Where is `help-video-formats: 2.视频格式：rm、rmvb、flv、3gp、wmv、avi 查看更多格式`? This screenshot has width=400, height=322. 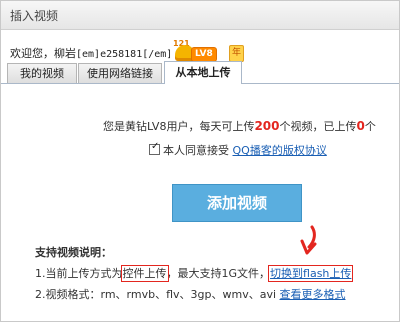
help-video-formats: 2.视频格式：rm、rmvb、flv、3gp、wmv、avi 查看更多格式 is located at coordinates (190, 294).